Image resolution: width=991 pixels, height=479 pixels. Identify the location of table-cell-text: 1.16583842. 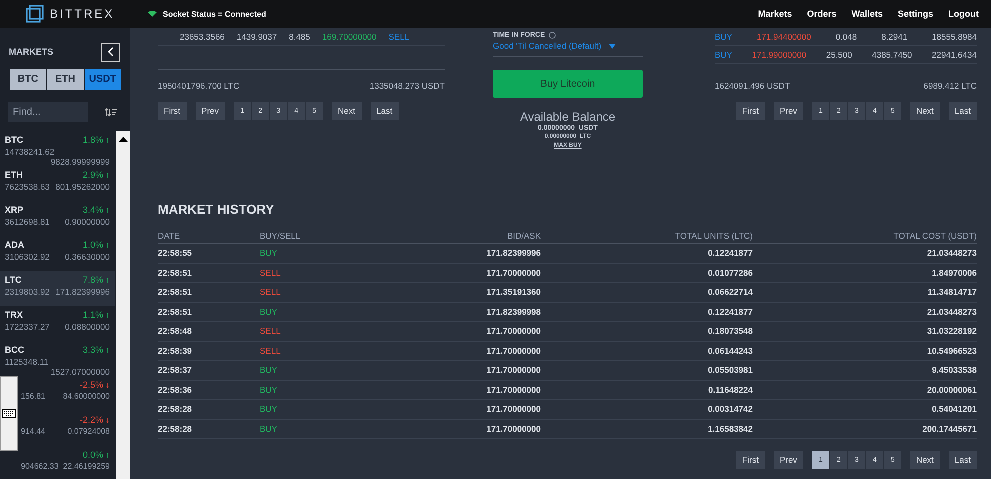
(730, 429).